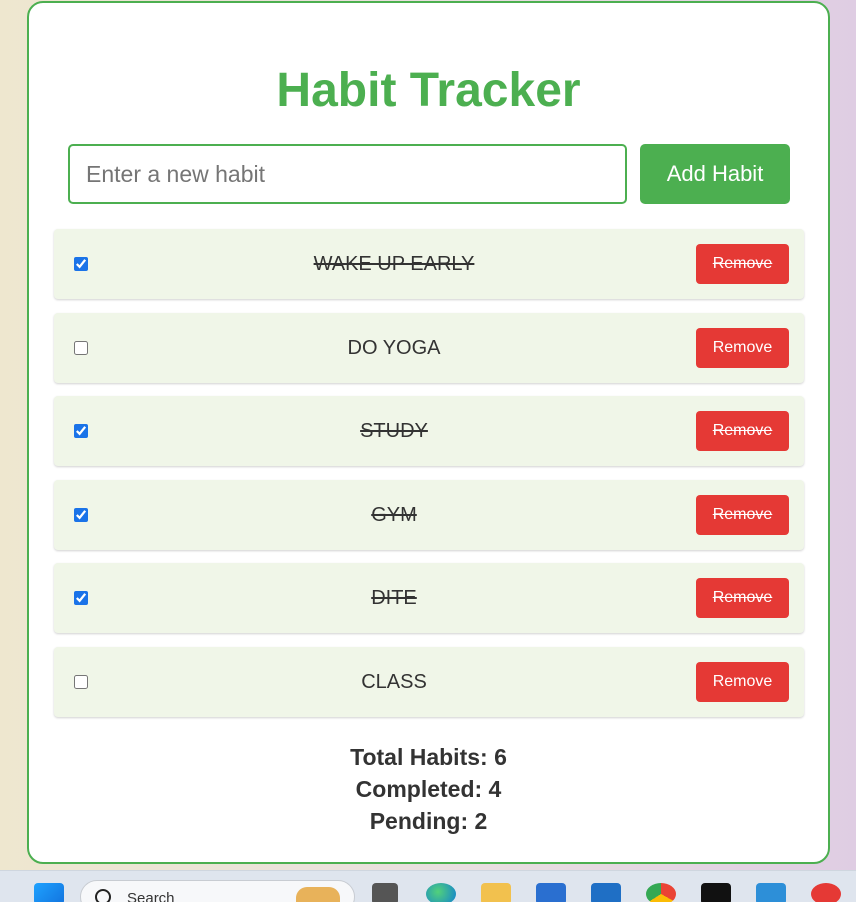  I want to click on search-highlight-icon, so click(318, 894).